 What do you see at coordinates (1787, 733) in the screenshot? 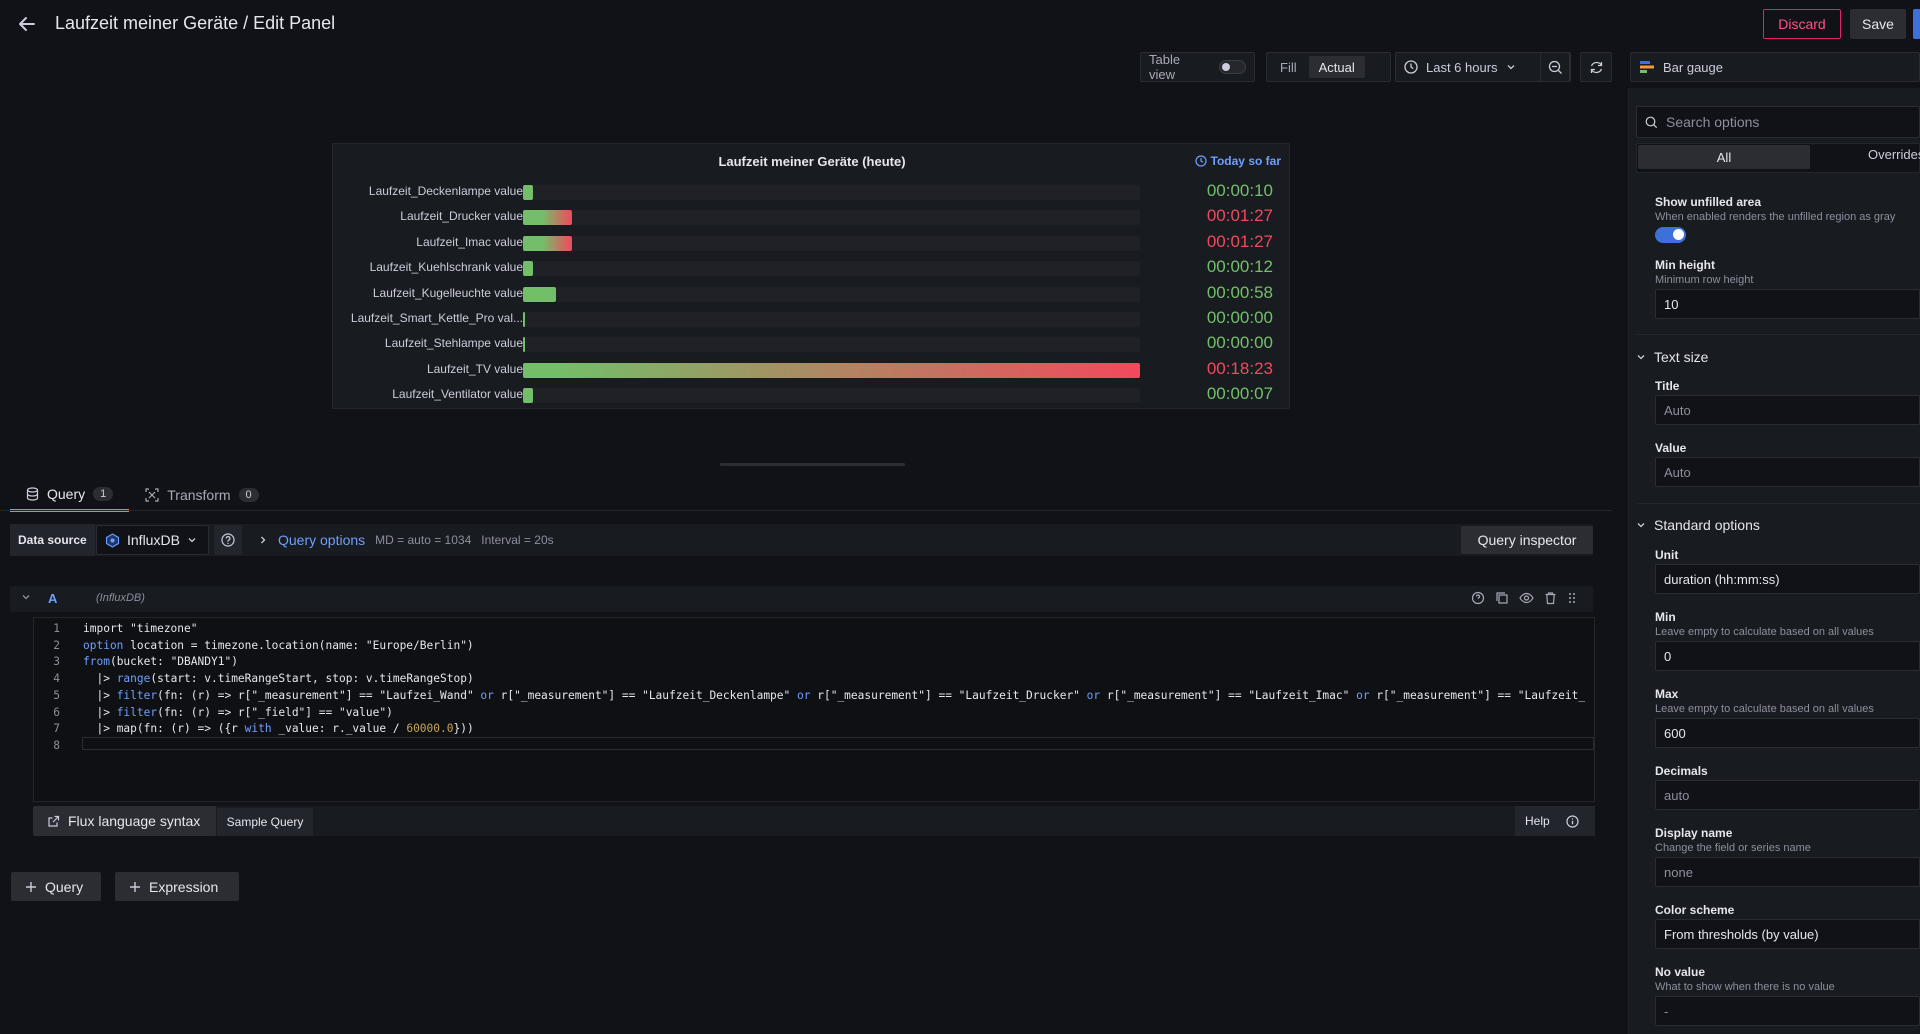
I see `max-input: 600` at bounding box center [1787, 733].